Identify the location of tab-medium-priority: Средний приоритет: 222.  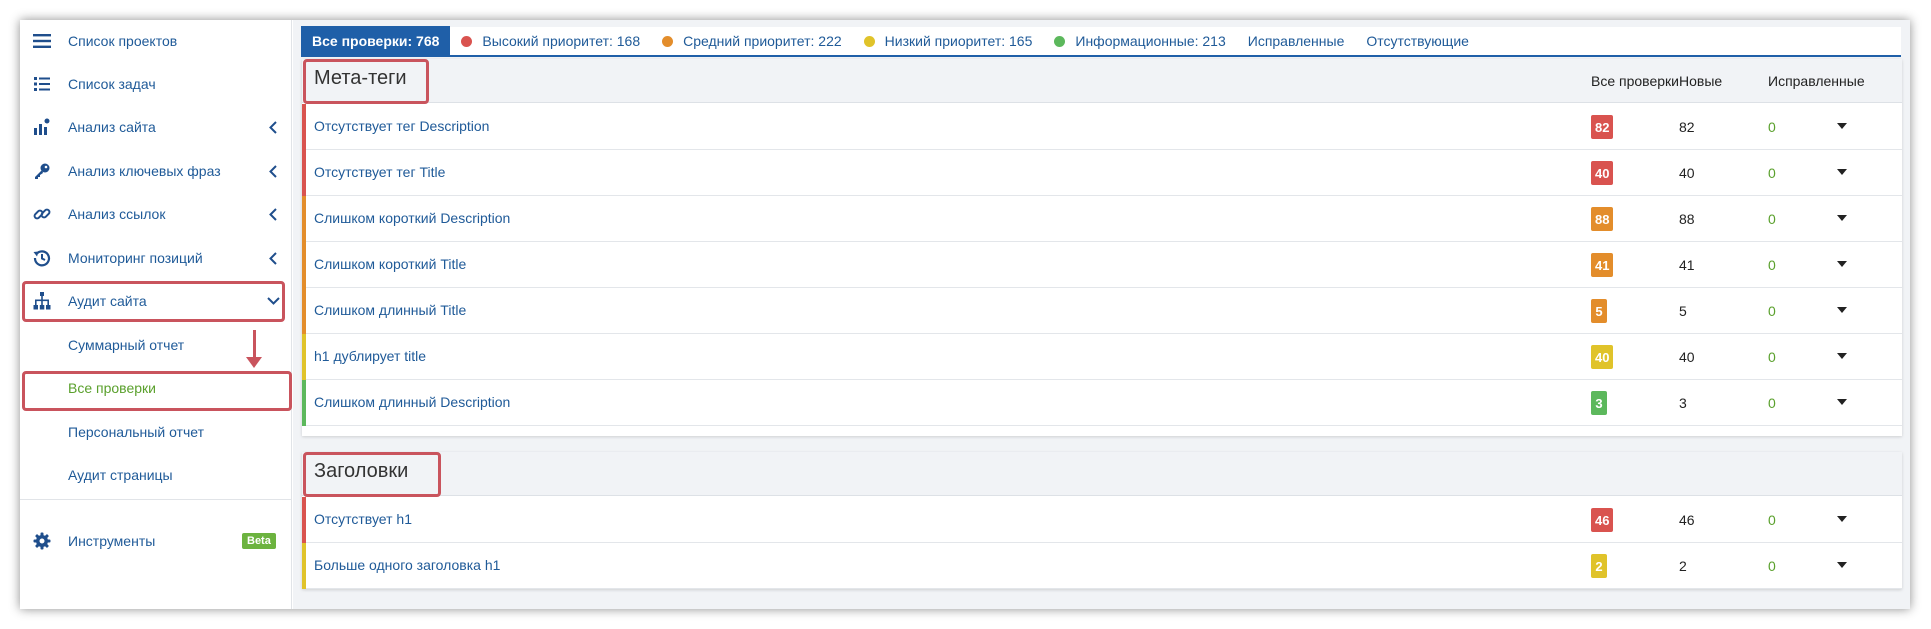
(752, 41).